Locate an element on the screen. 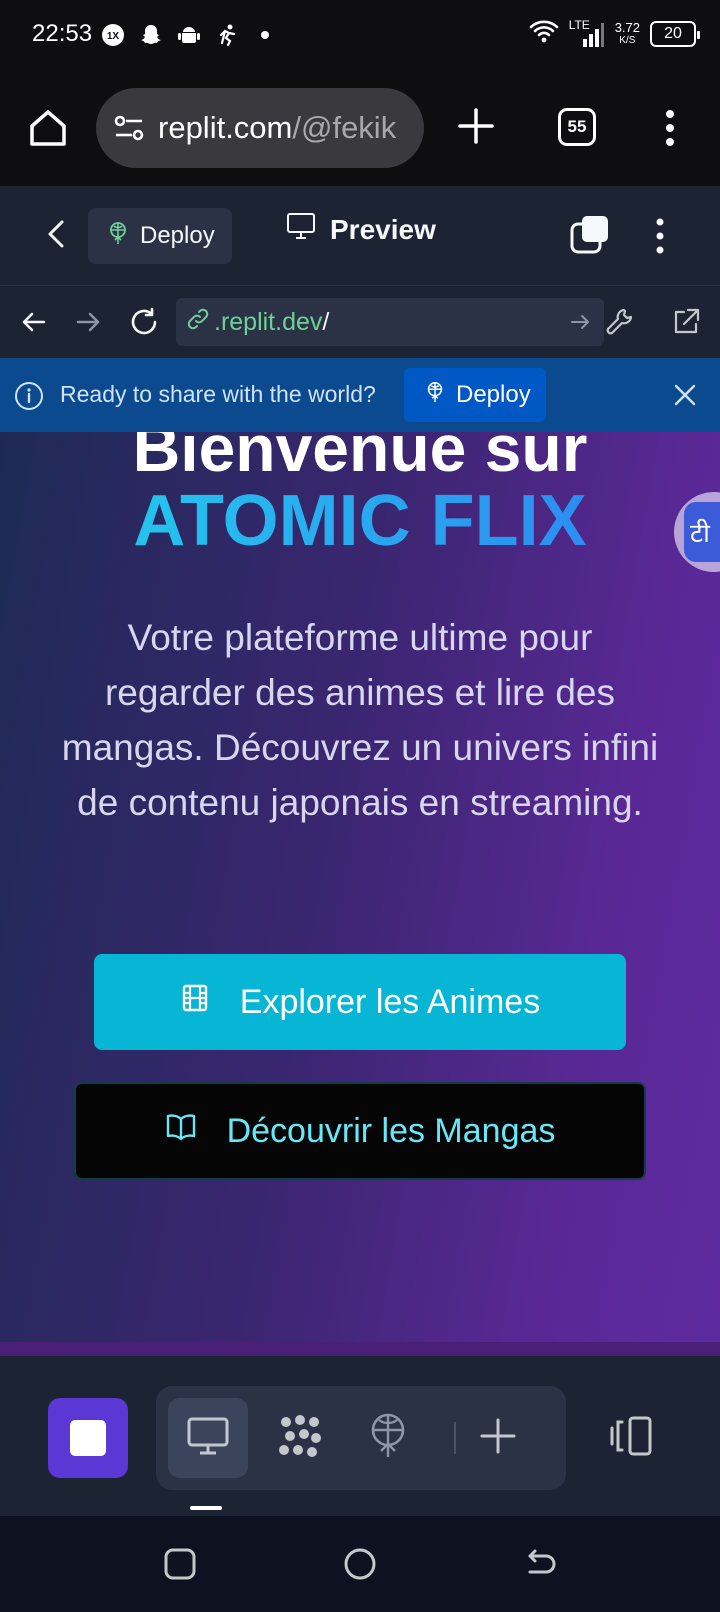  add-tool-button is located at coordinates (498, 1438).